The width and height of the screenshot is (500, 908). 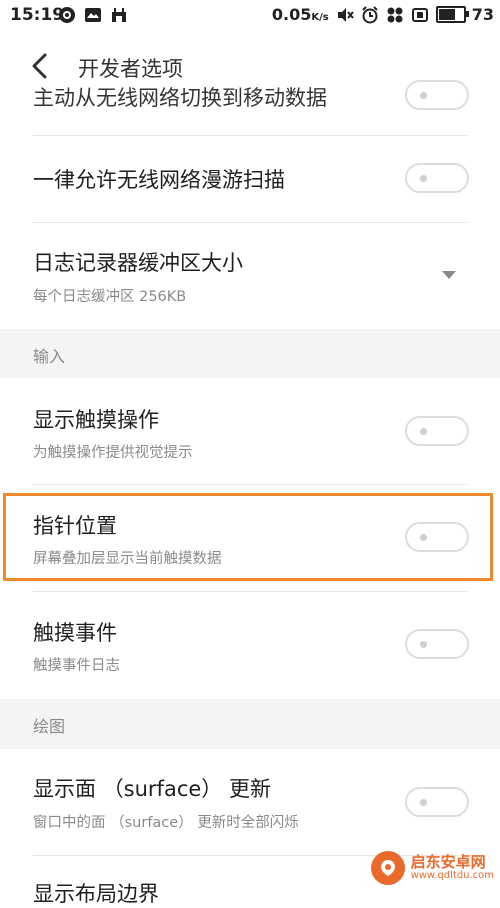 What do you see at coordinates (250, 538) in the screenshot?
I see `settings-row-pointer-location: 指针位置 屏幕叠加层显示当前触摸数据` at bounding box center [250, 538].